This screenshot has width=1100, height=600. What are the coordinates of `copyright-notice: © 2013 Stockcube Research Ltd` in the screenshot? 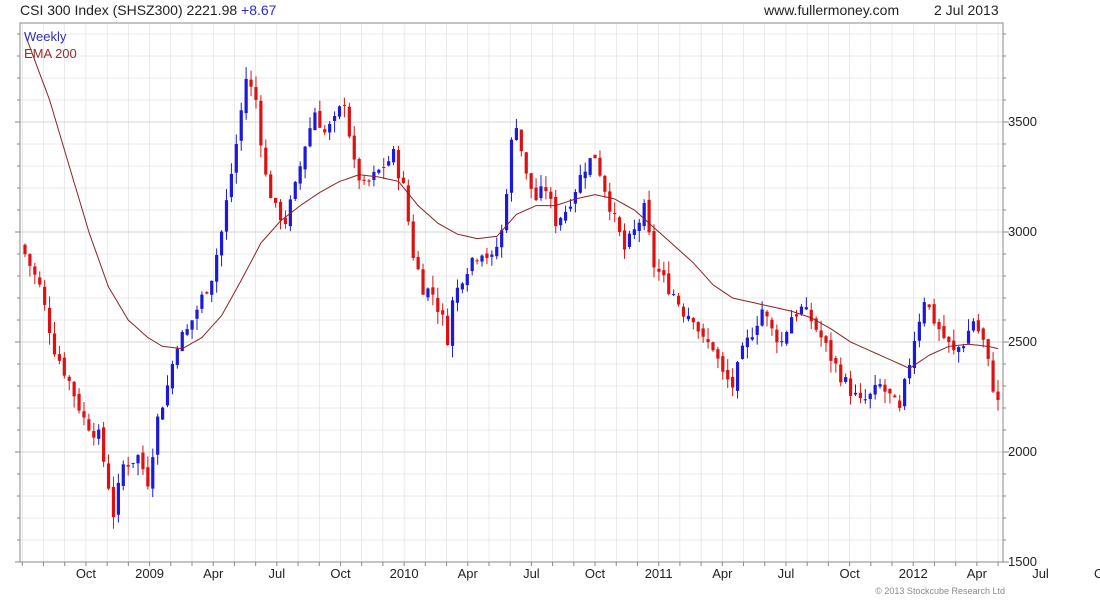 It's located at (940, 591).